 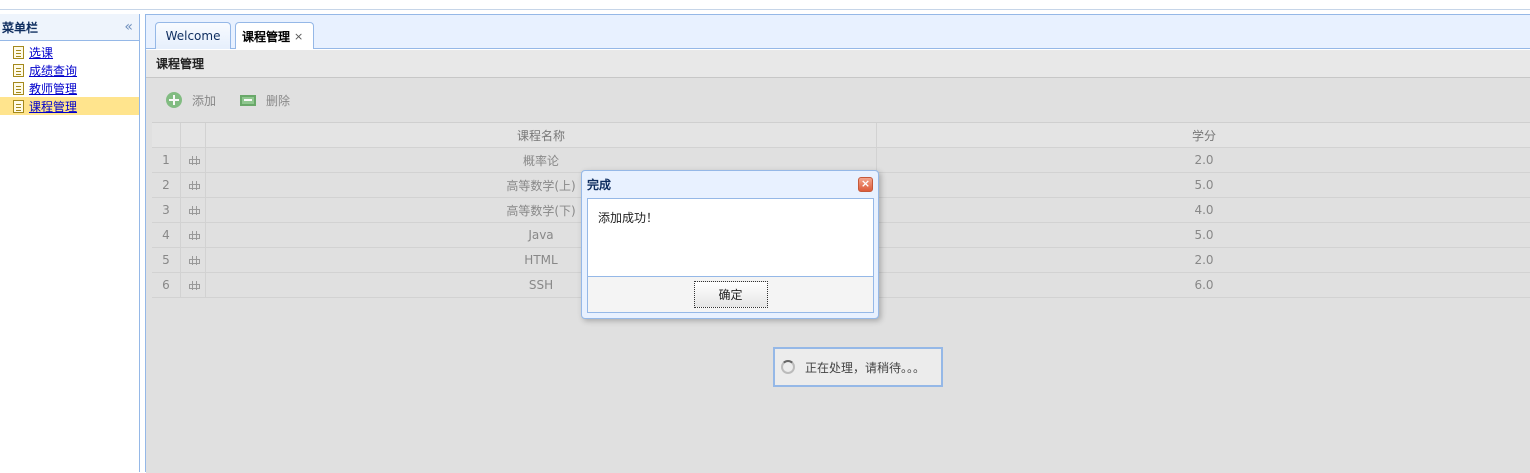 I want to click on add-button: 添加, so click(x=191, y=100).